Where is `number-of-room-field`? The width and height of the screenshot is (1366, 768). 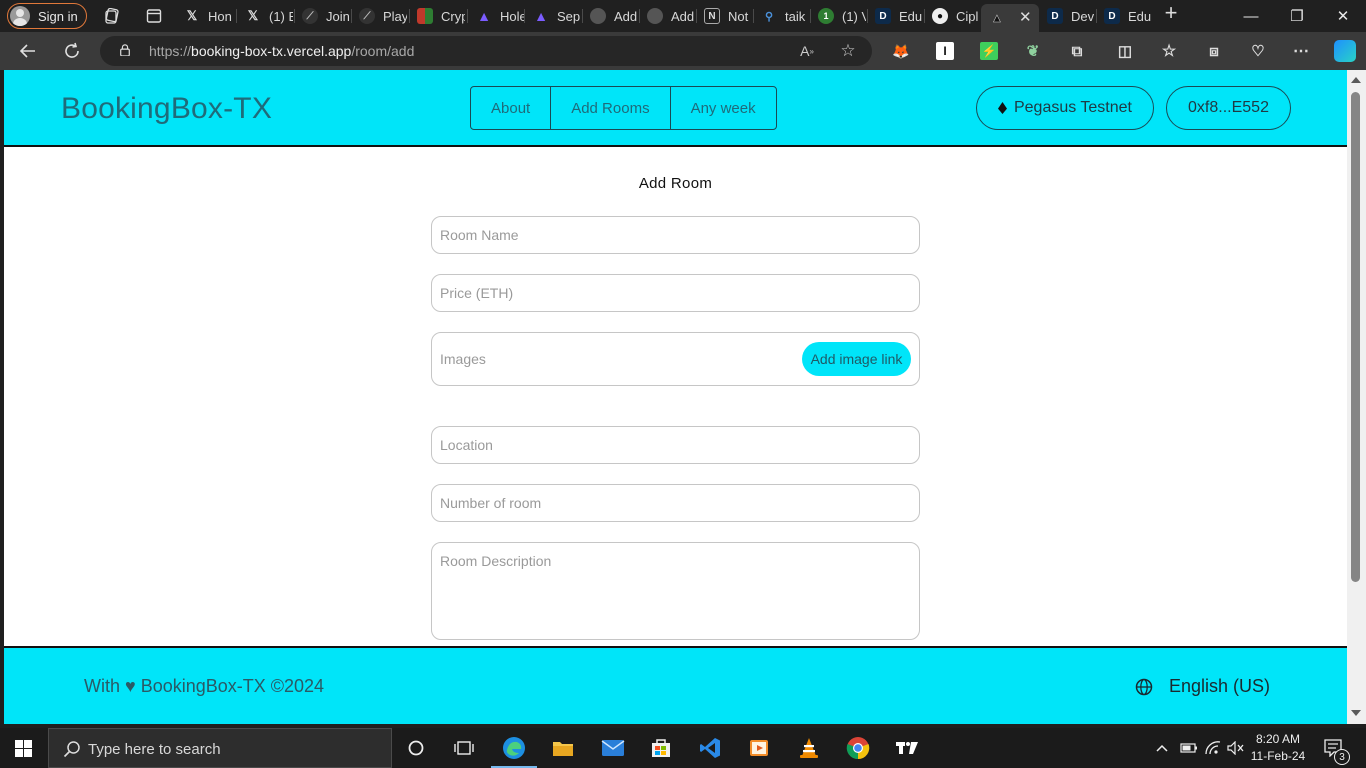
number-of-room-field is located at coordinates (675, 503).